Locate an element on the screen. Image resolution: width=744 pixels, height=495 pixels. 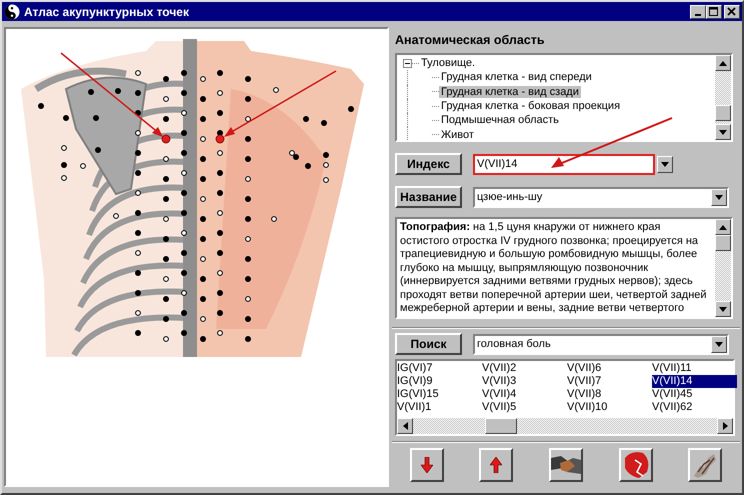
yin-yang-icon is located at coordinates (12, 12).